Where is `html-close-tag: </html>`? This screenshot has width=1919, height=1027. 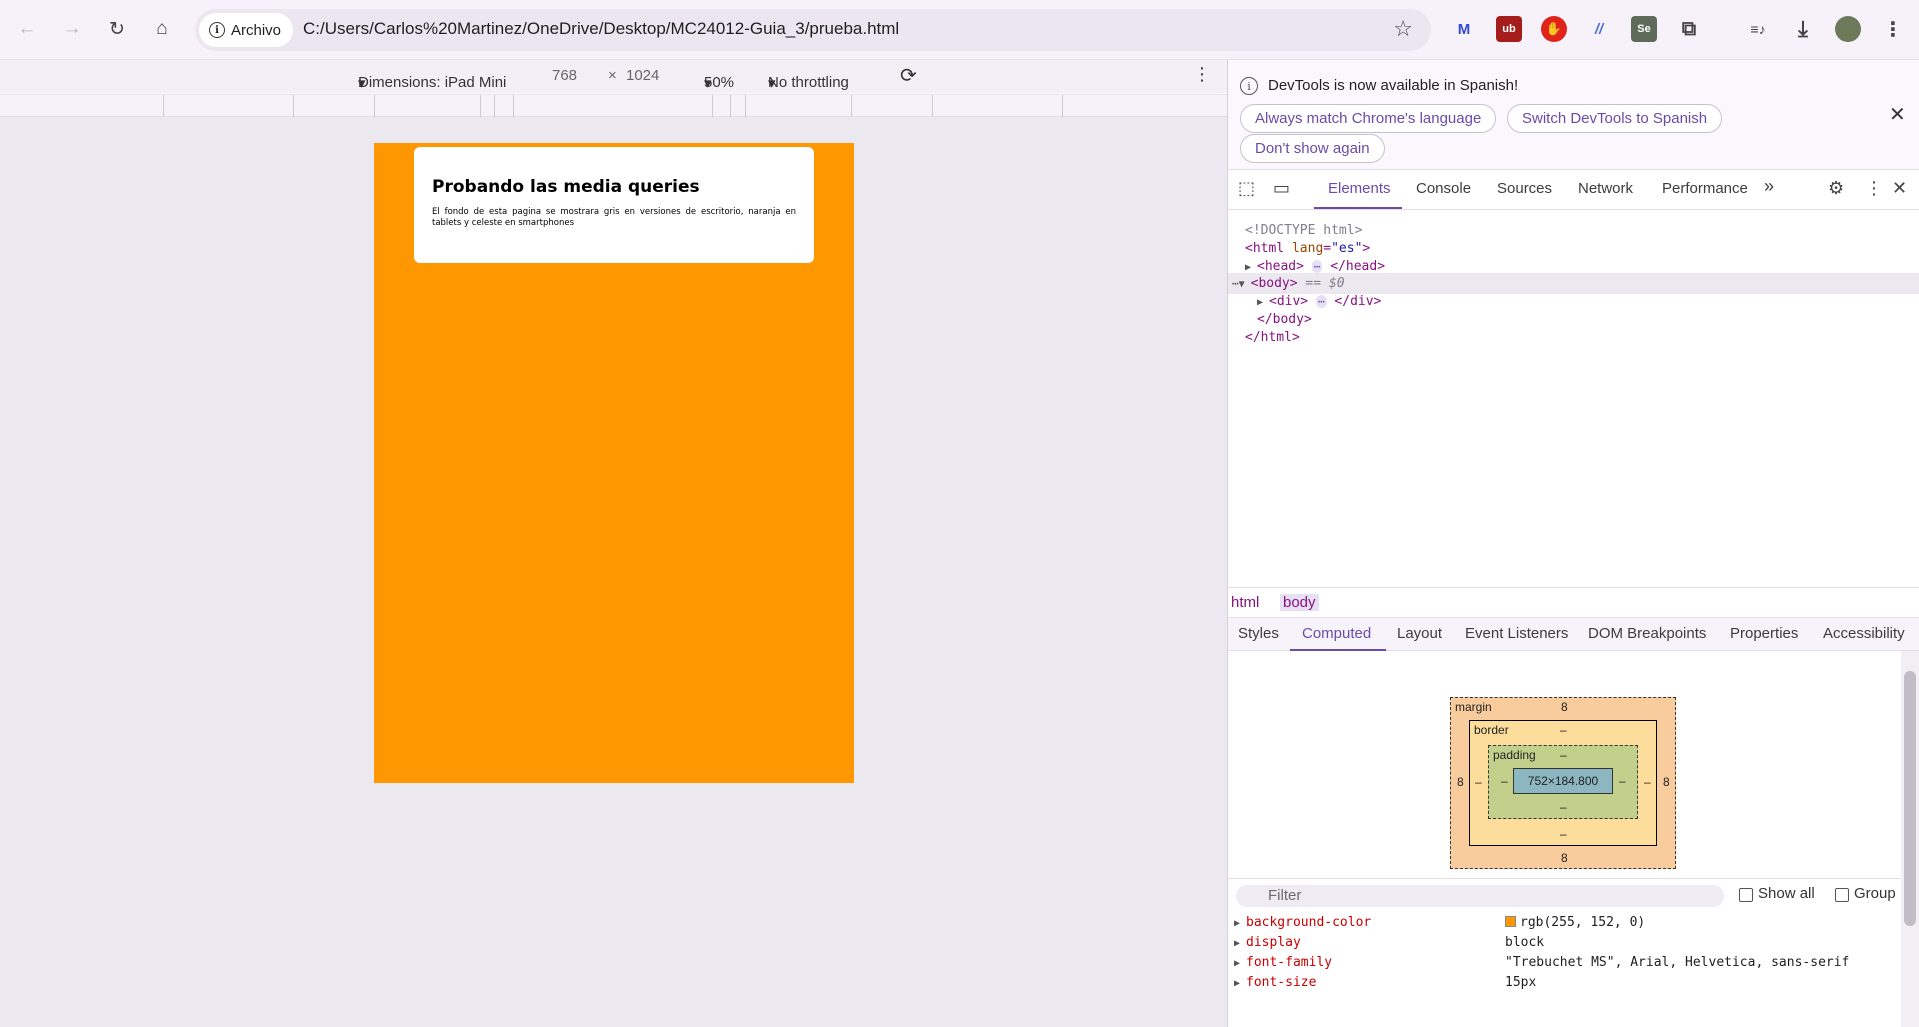 html-close-tag: </html> is located at coordinates (1272, 337).